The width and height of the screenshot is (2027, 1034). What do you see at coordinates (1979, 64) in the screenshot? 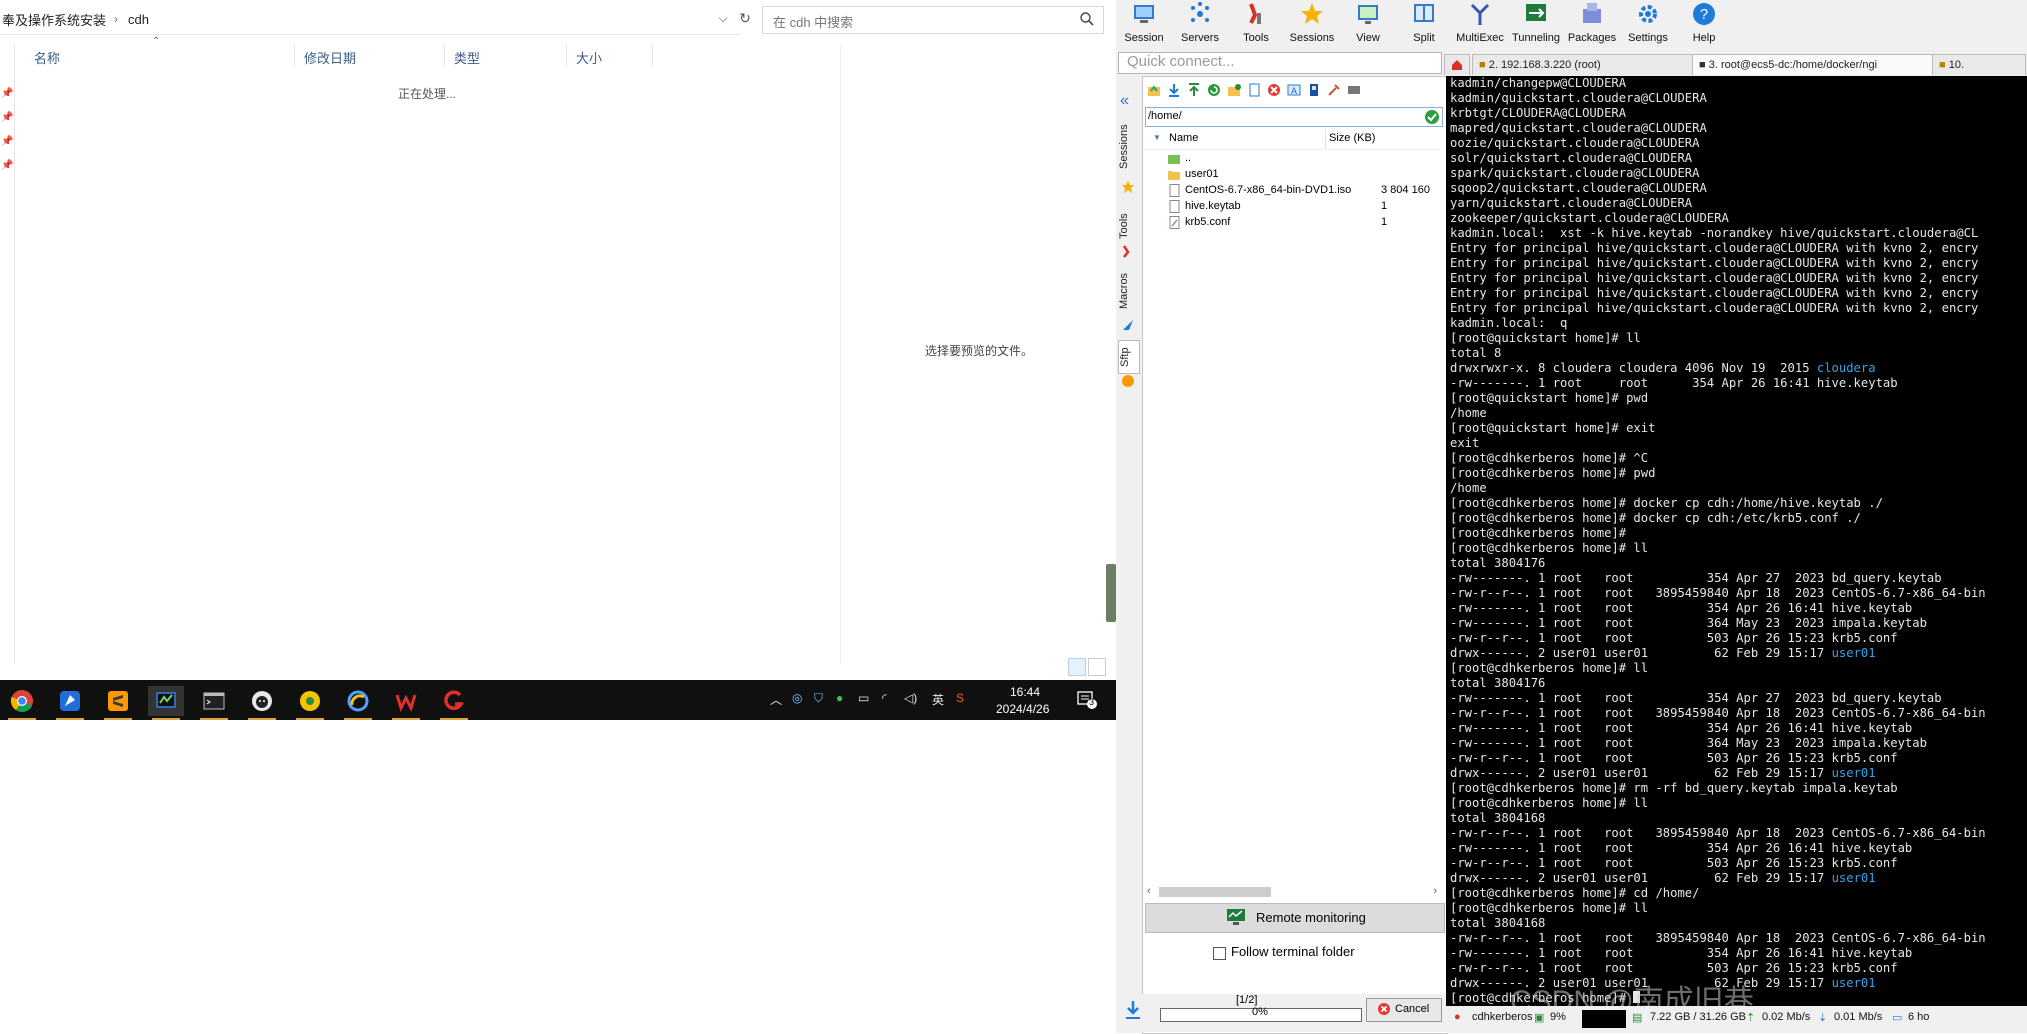
I see `tab-session-10: ■ 10.` at bounding box center [1979, 64].